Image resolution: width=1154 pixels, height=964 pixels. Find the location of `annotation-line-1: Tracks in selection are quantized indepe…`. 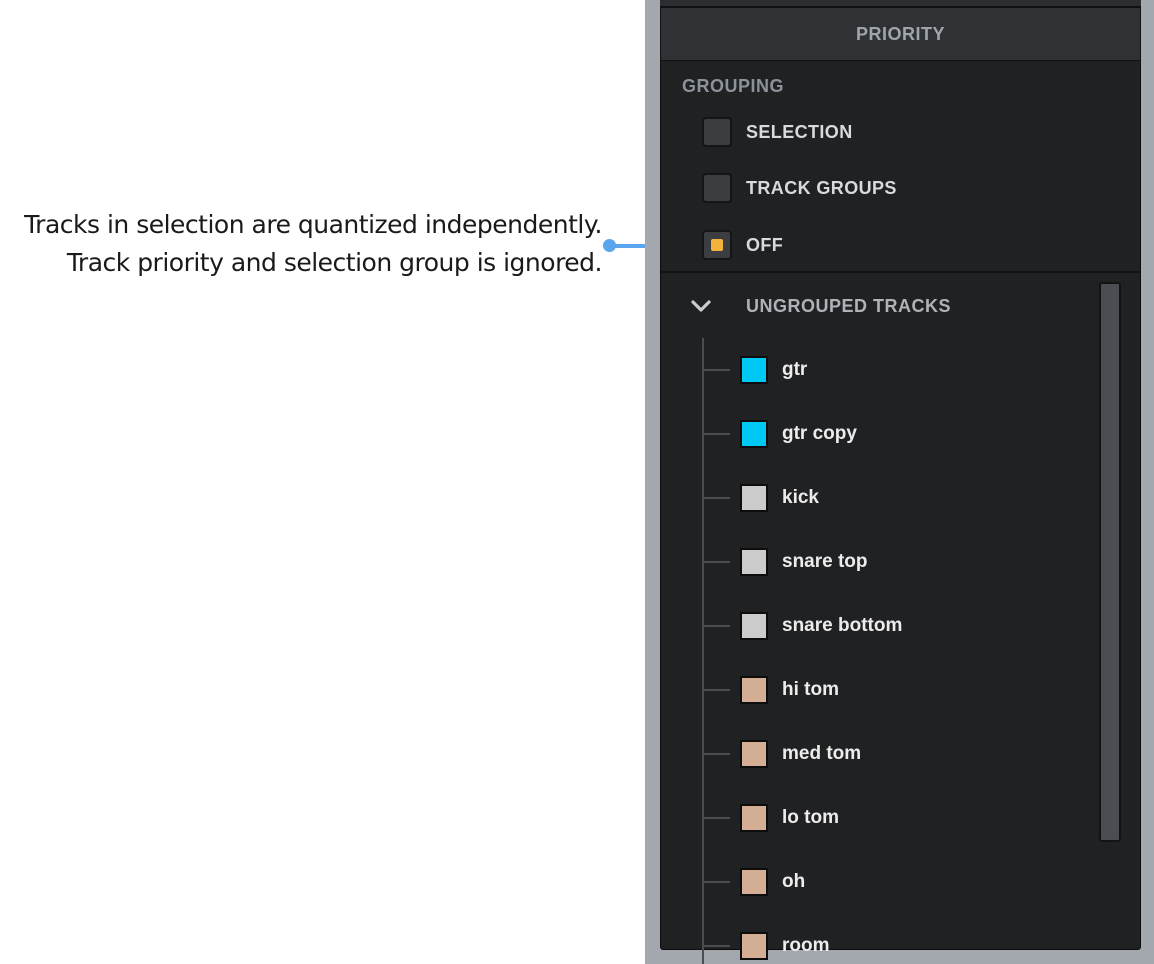

annotation-line-1: Tracks in selection are quantized indepe… is located at coordinates (313, 224).